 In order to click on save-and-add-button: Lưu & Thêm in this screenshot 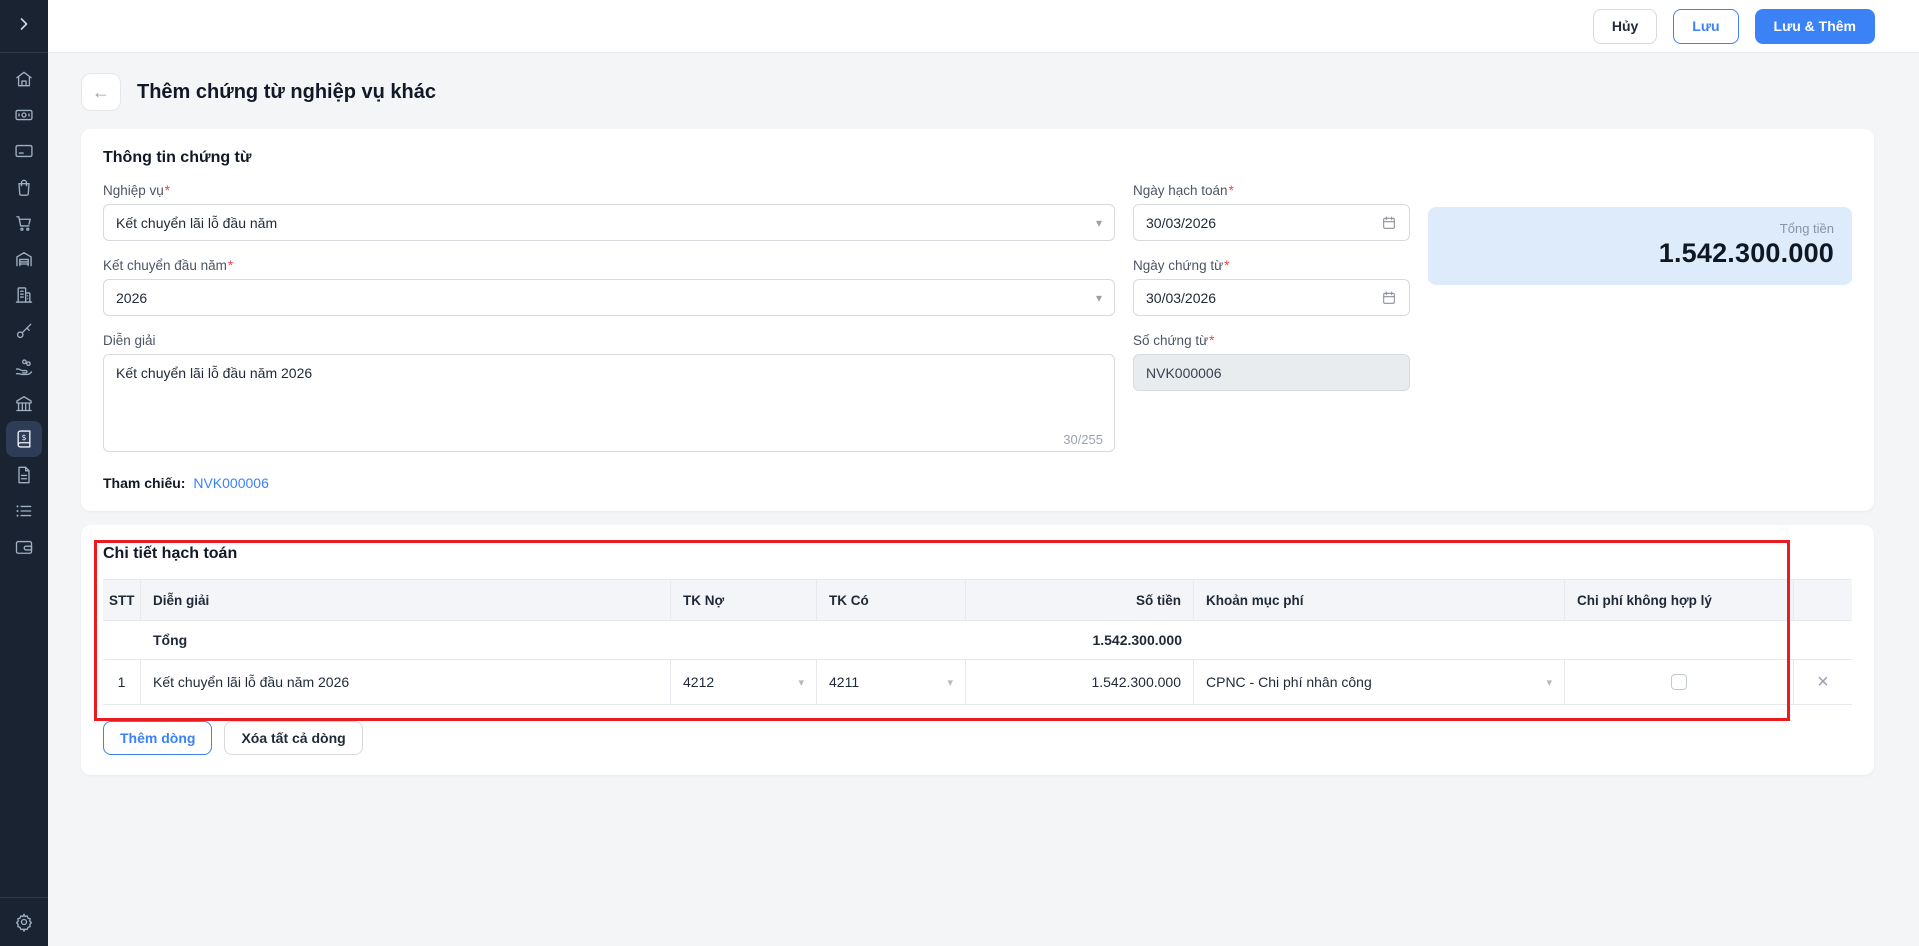, I will do `click(1814, 26)`.